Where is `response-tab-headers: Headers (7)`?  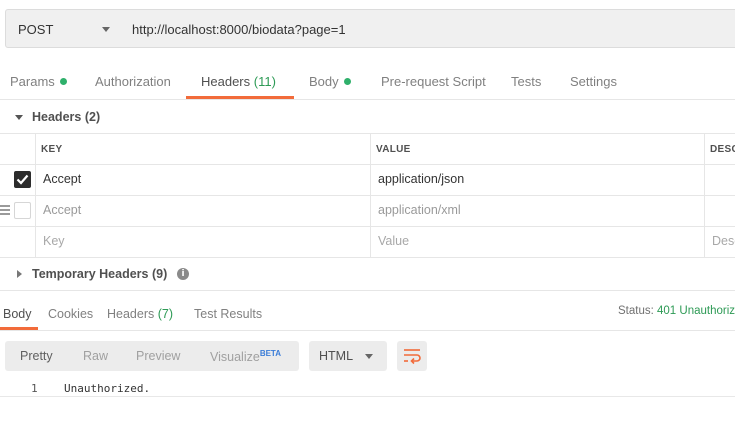 response-tab-headers: Headers (7) is located at coordinates (140, 314).